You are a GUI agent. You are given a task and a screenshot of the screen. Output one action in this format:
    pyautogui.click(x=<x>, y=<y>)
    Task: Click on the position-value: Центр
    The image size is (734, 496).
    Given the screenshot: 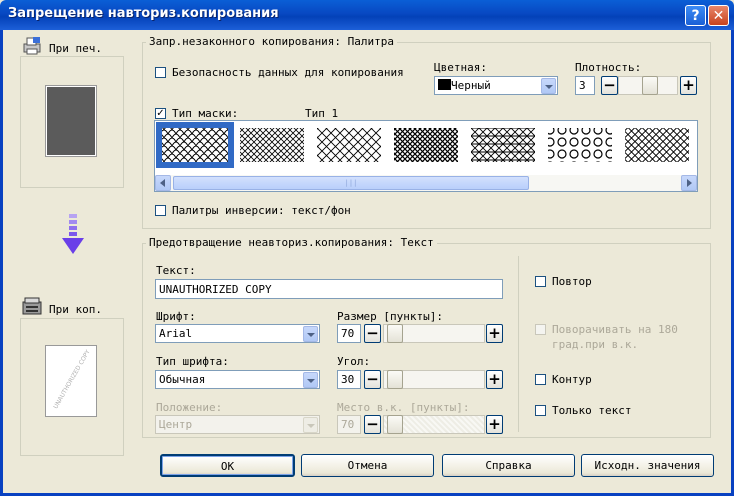 What is the action you would take?
    pyautogui.click(x=176, y=424)
    